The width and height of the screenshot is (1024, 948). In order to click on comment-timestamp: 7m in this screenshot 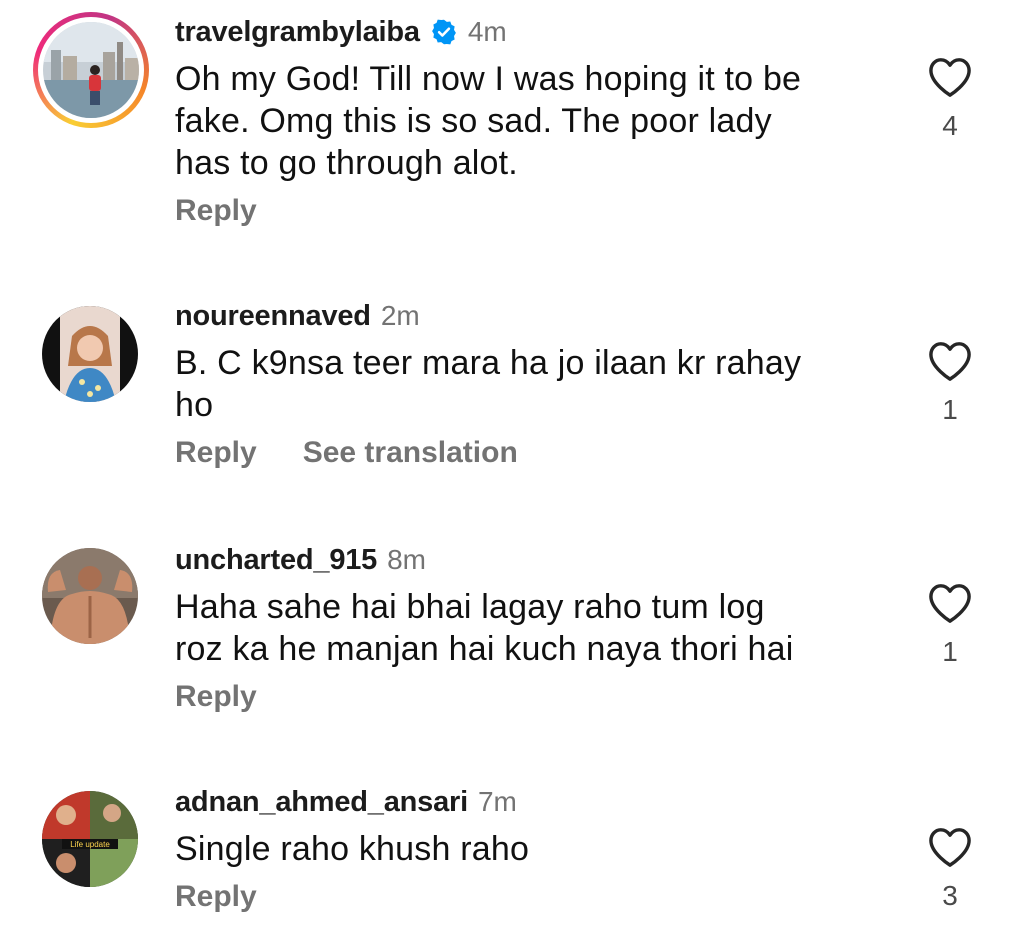, I will do `click(497, 801)`.